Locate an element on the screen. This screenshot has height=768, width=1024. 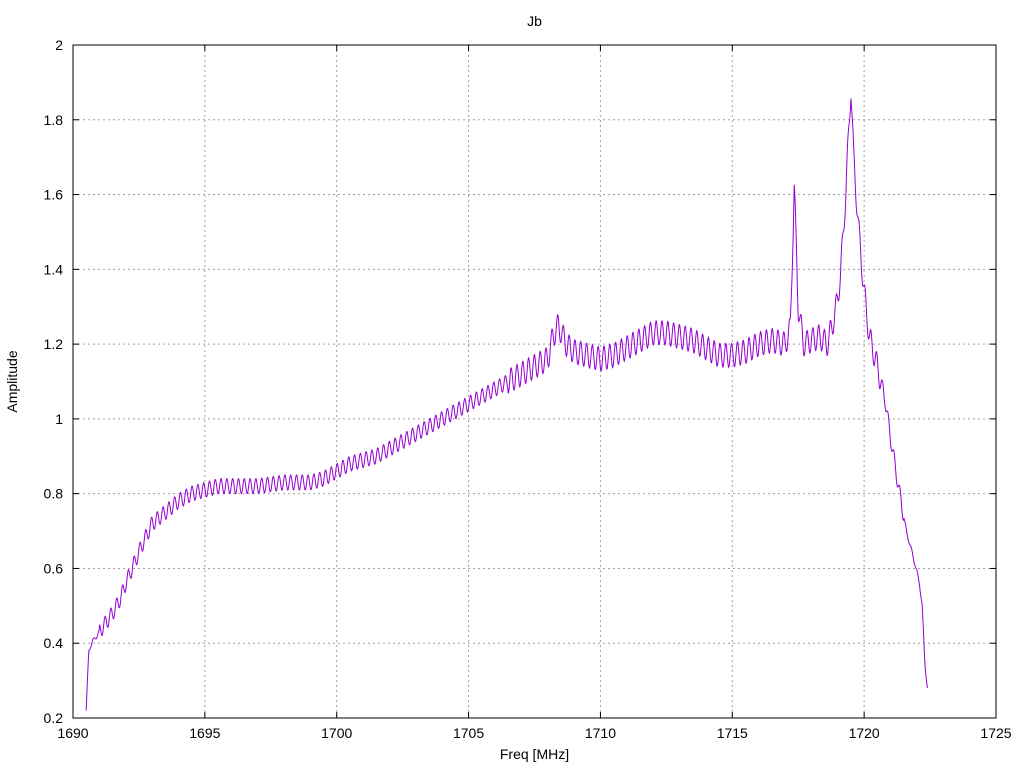
y-tick-label: 0.8 is located at coordinates (54, 494).